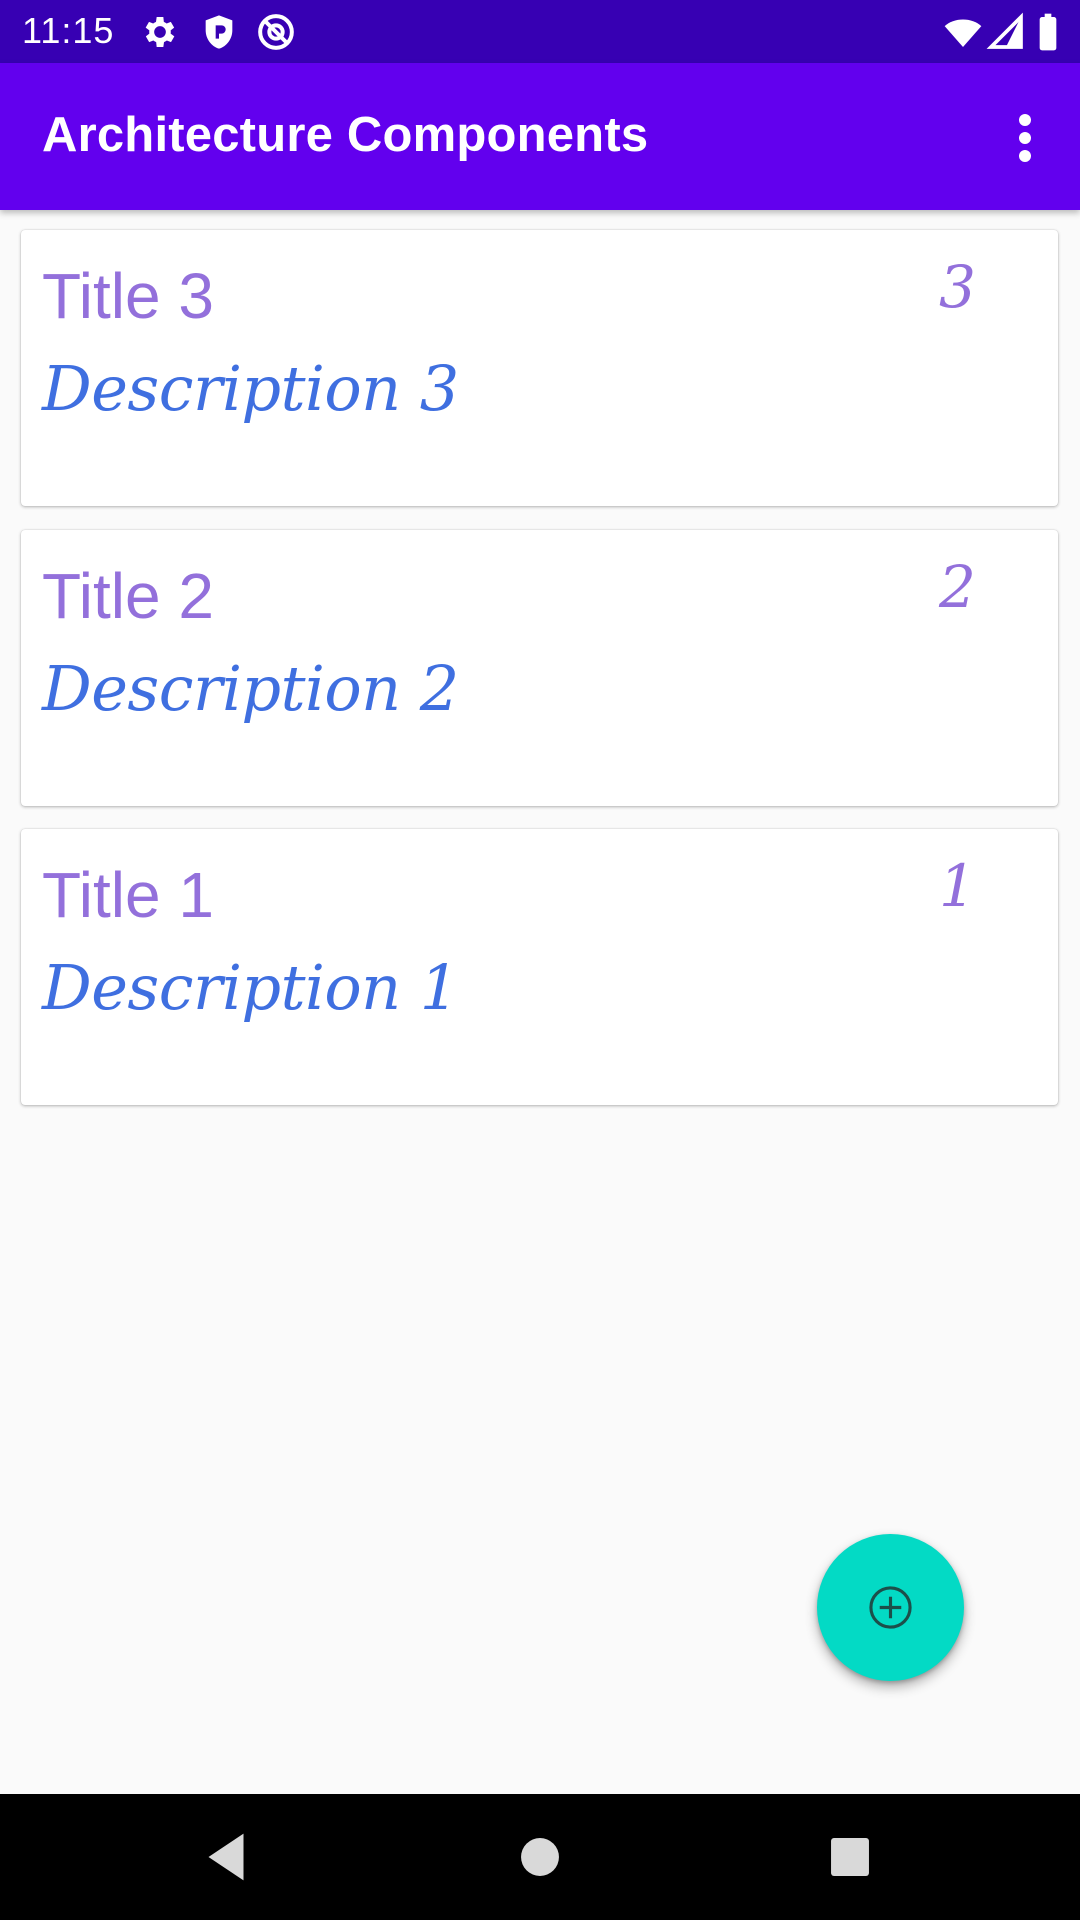  I want to click on add-note-button, so click(890, 1607).